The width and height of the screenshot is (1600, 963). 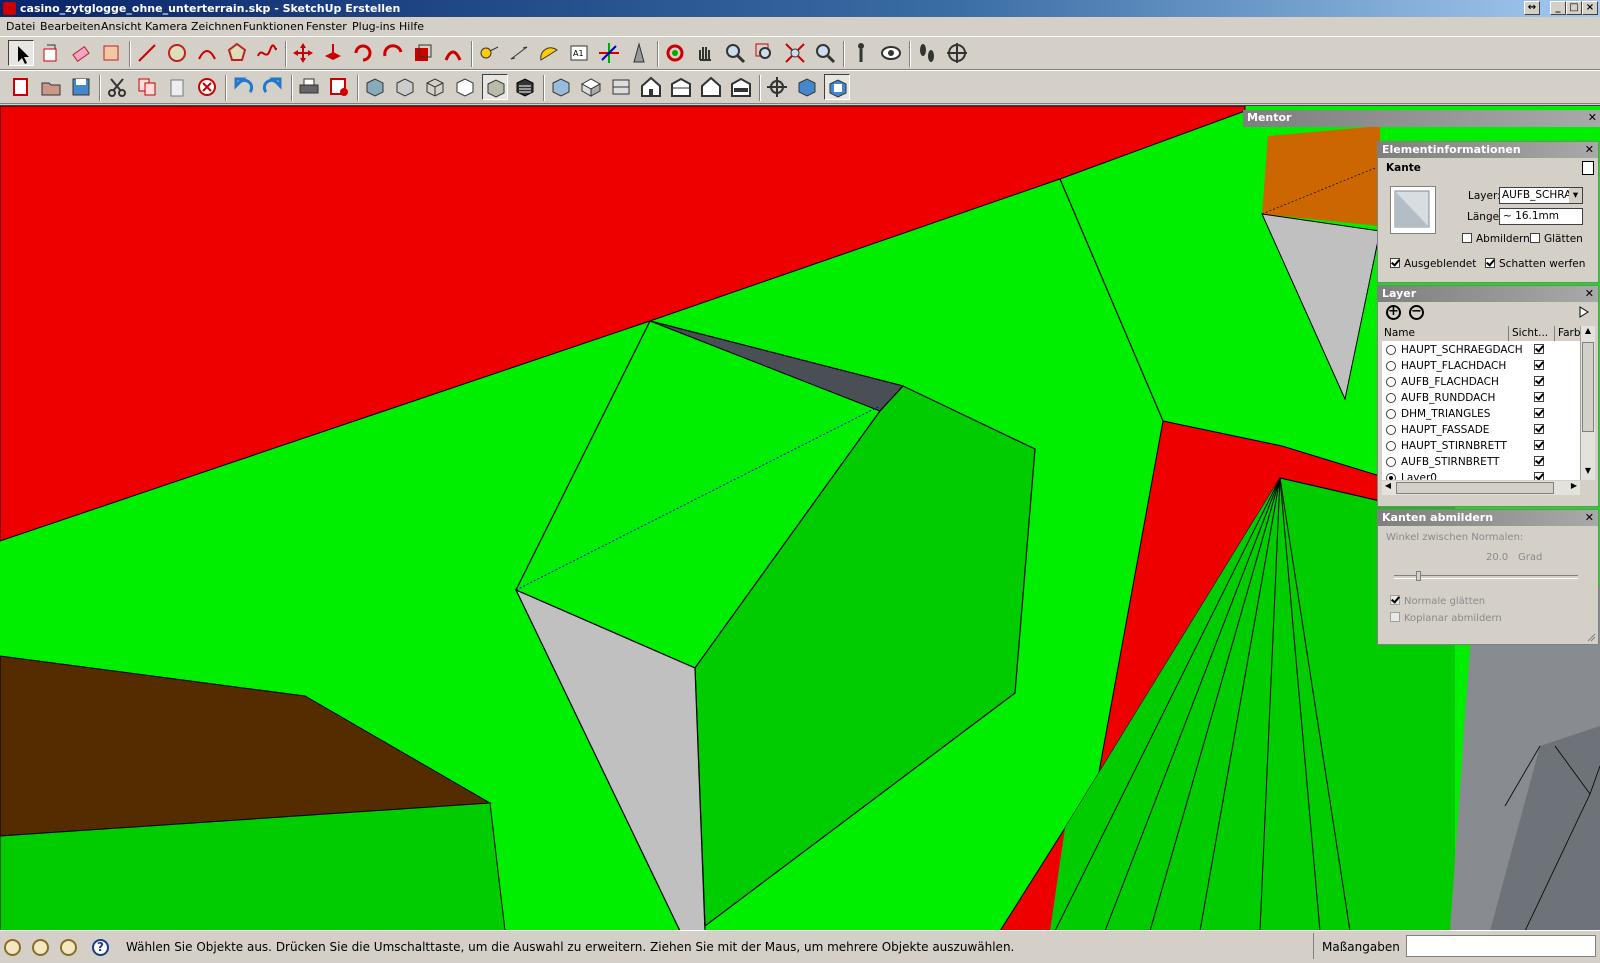 What do you see at coordinates (1535, 264) in the screenshot?
I see `cast-shadows-checkbox: Schatten werfen` at bounding box center [1535, 264].